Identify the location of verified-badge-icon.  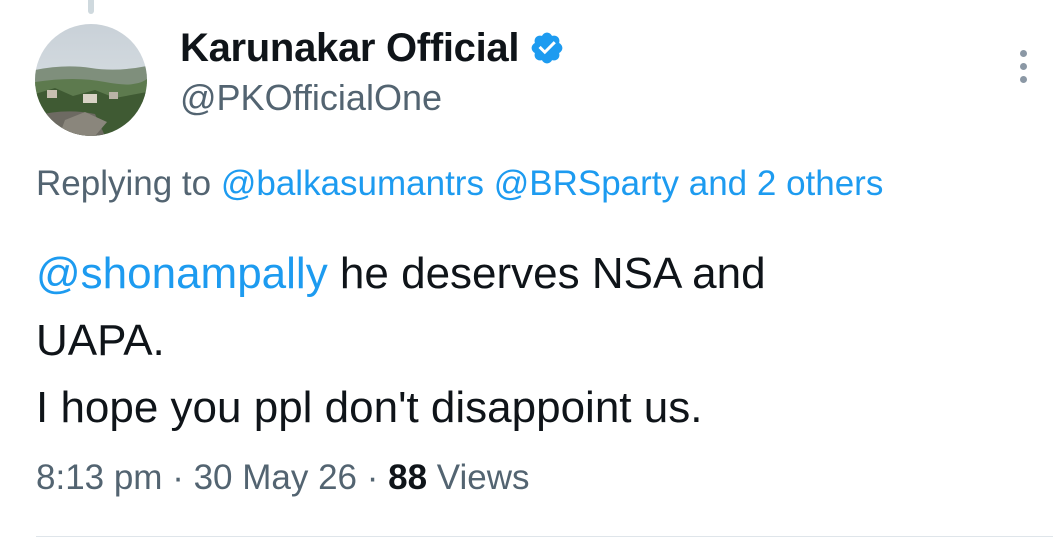
(547, 48).